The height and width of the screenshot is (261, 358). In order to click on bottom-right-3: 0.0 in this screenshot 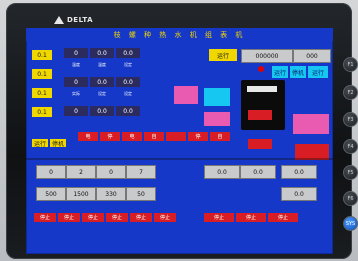, I will do `click(299, 172)`.